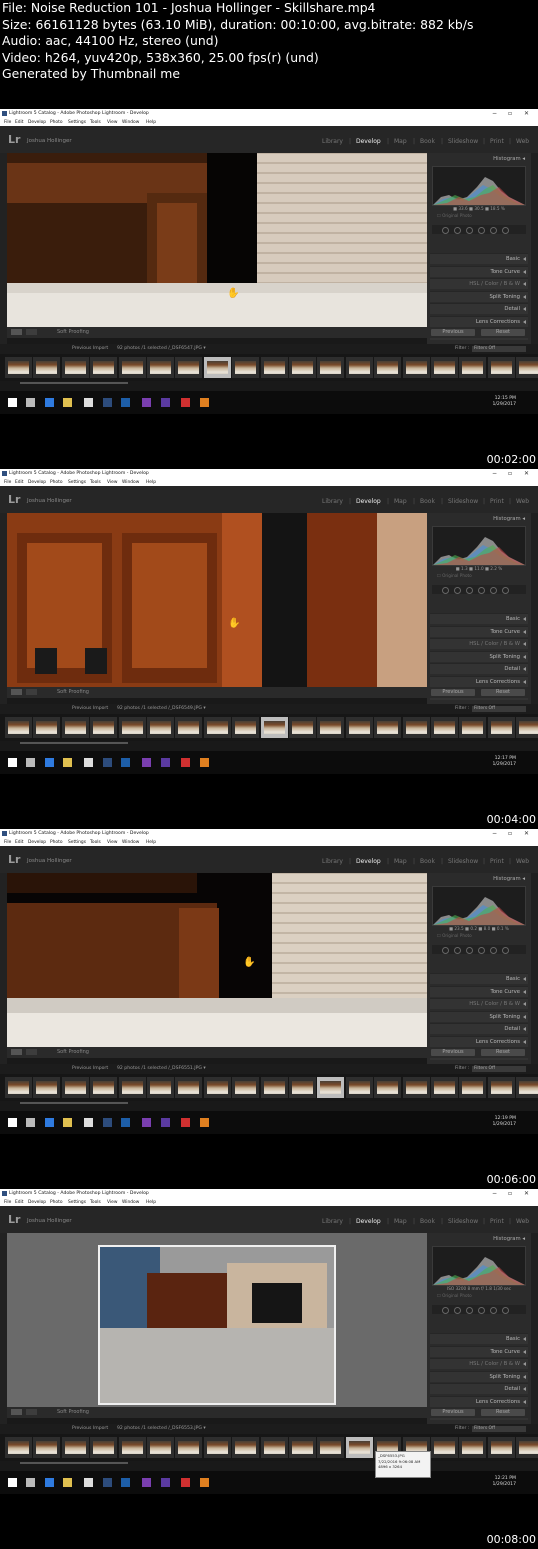 This screenshot has width=538, height=1549. I want to click on develop-panel-header: Split Toning, so click(479, 296).